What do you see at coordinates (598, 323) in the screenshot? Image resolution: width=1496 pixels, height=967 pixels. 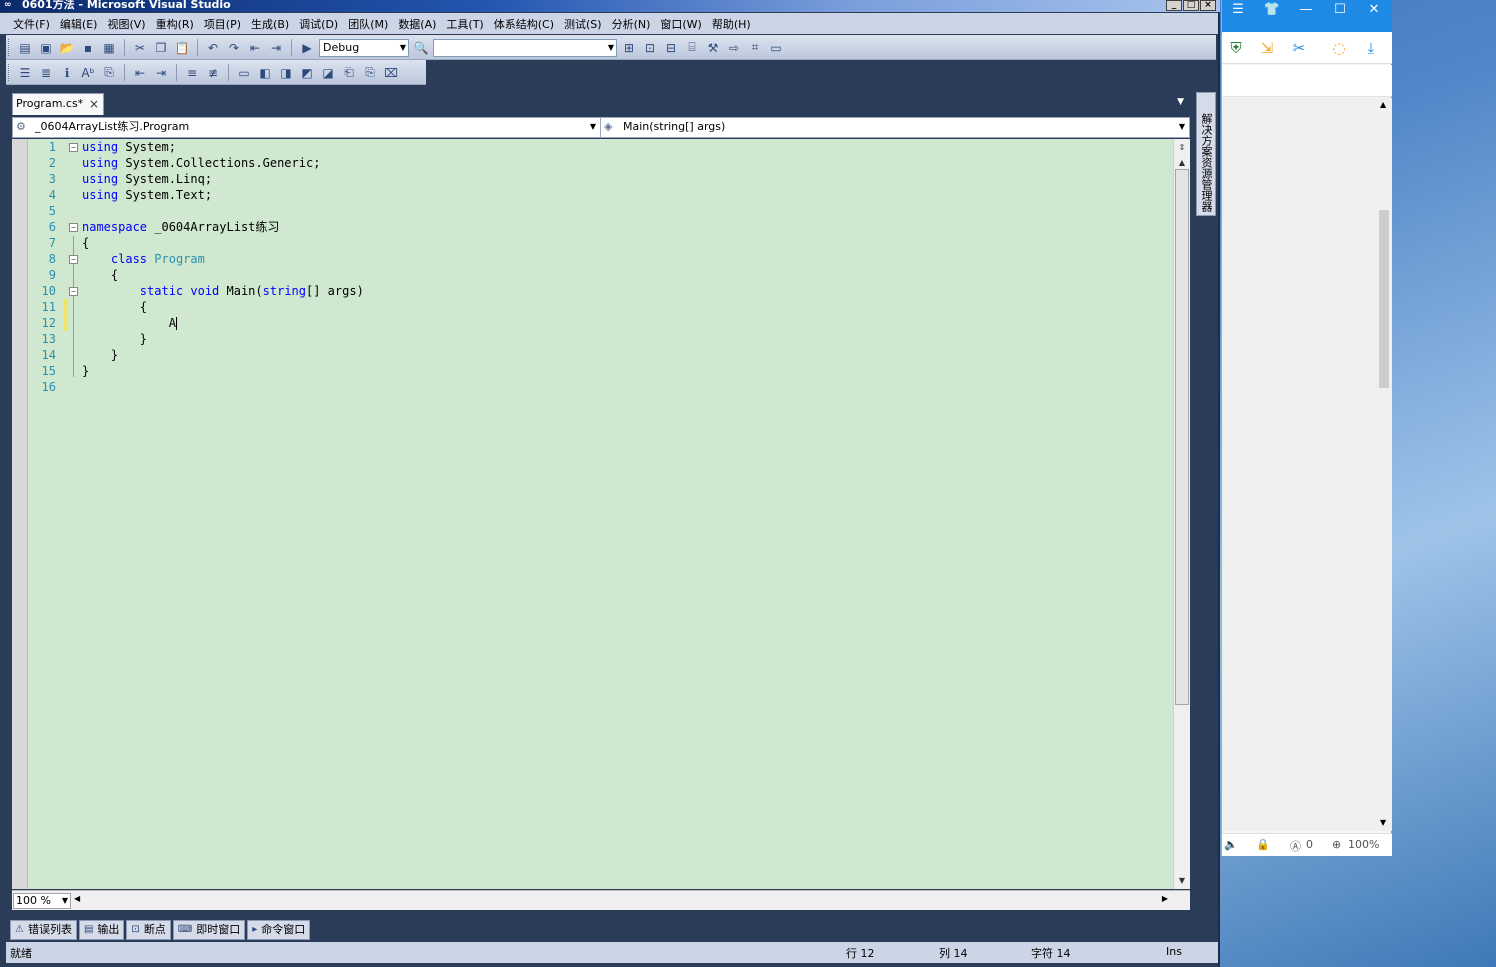 I see `code-line: 12 A` at bounding box center [598, 323].